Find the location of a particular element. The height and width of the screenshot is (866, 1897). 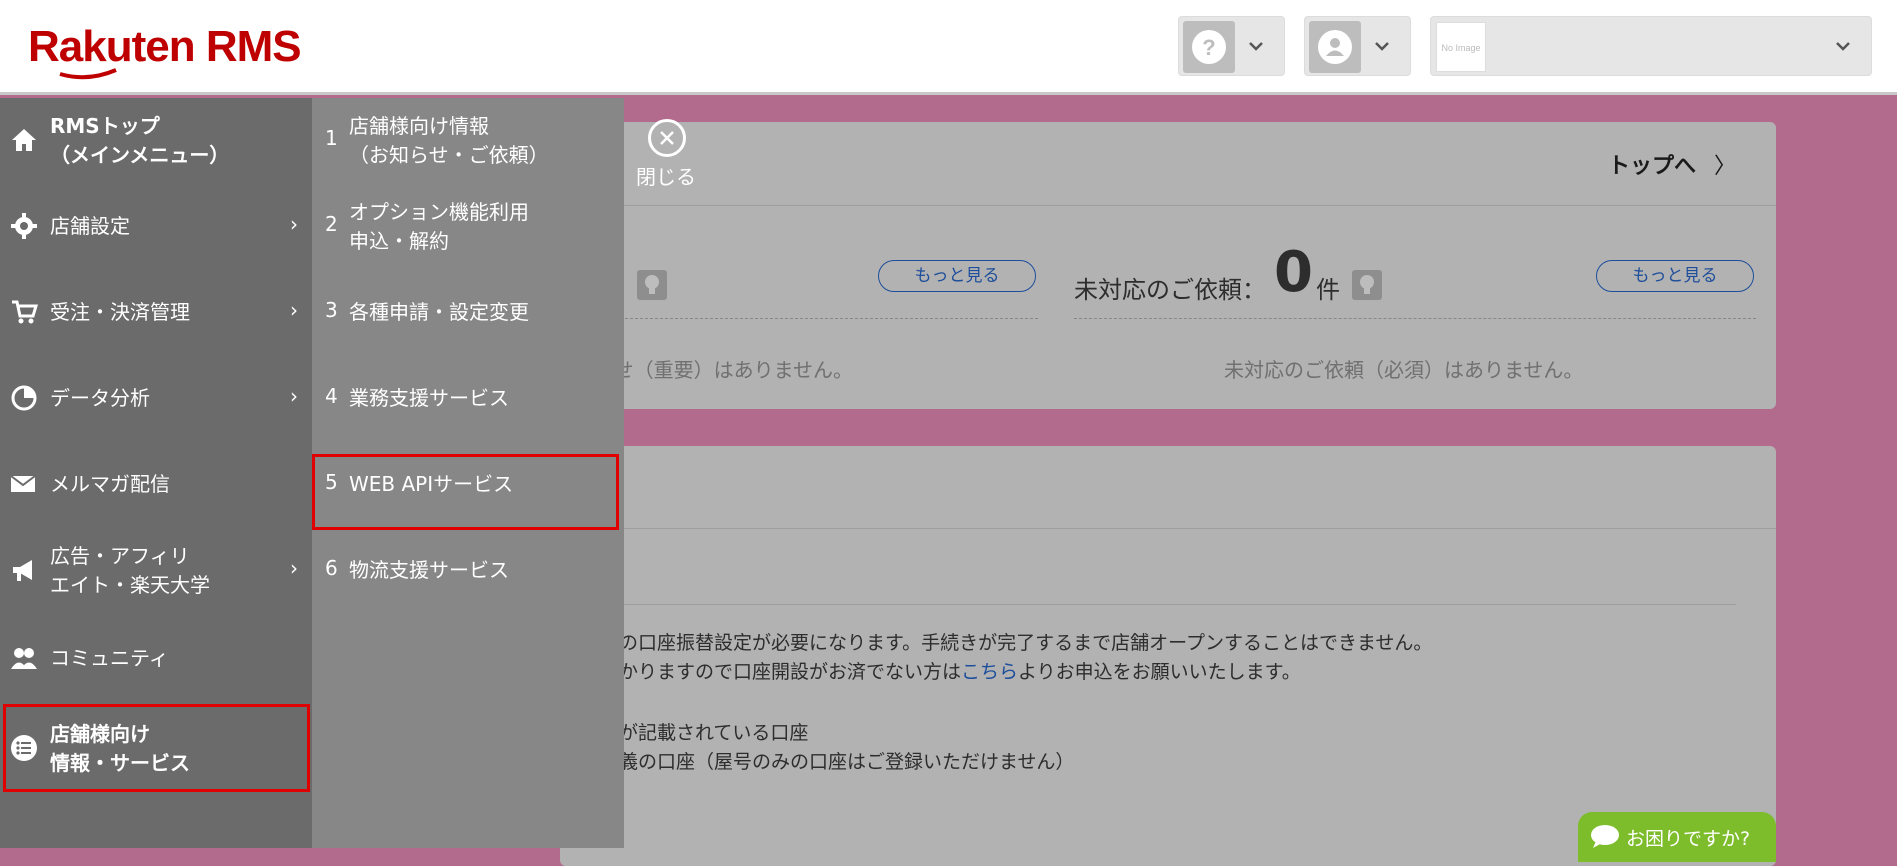

logo-swoosh is located at coordinates (88, 74).